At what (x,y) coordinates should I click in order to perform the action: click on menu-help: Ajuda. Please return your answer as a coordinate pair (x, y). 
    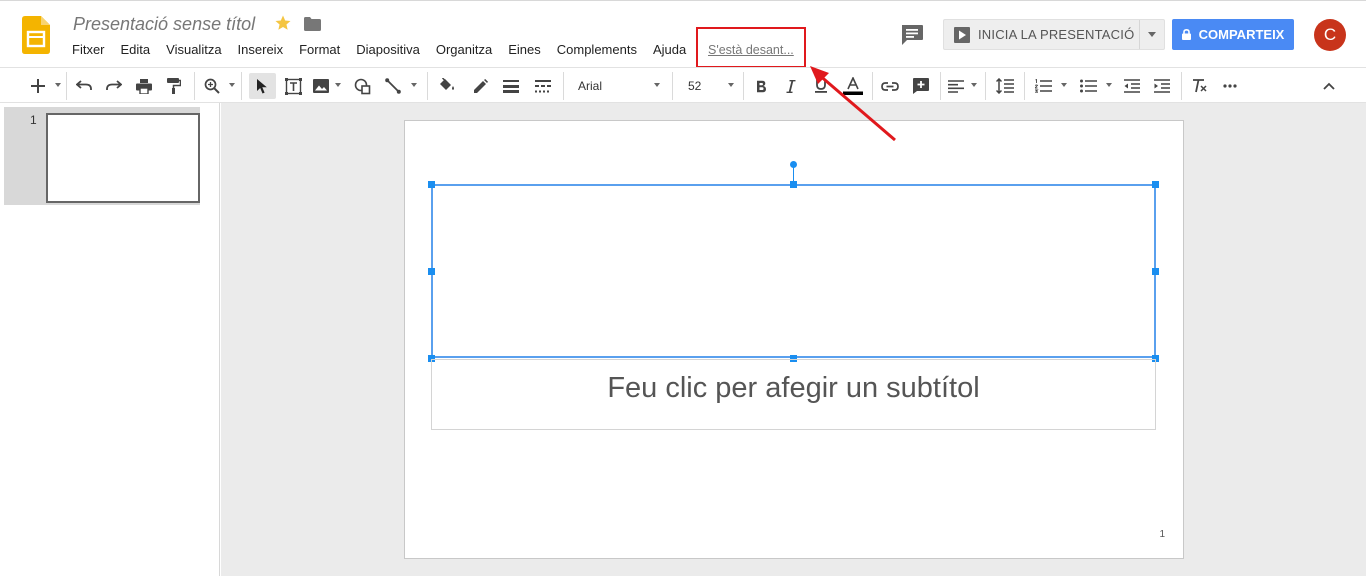
    Looking at the image, I should click on (669, 50).